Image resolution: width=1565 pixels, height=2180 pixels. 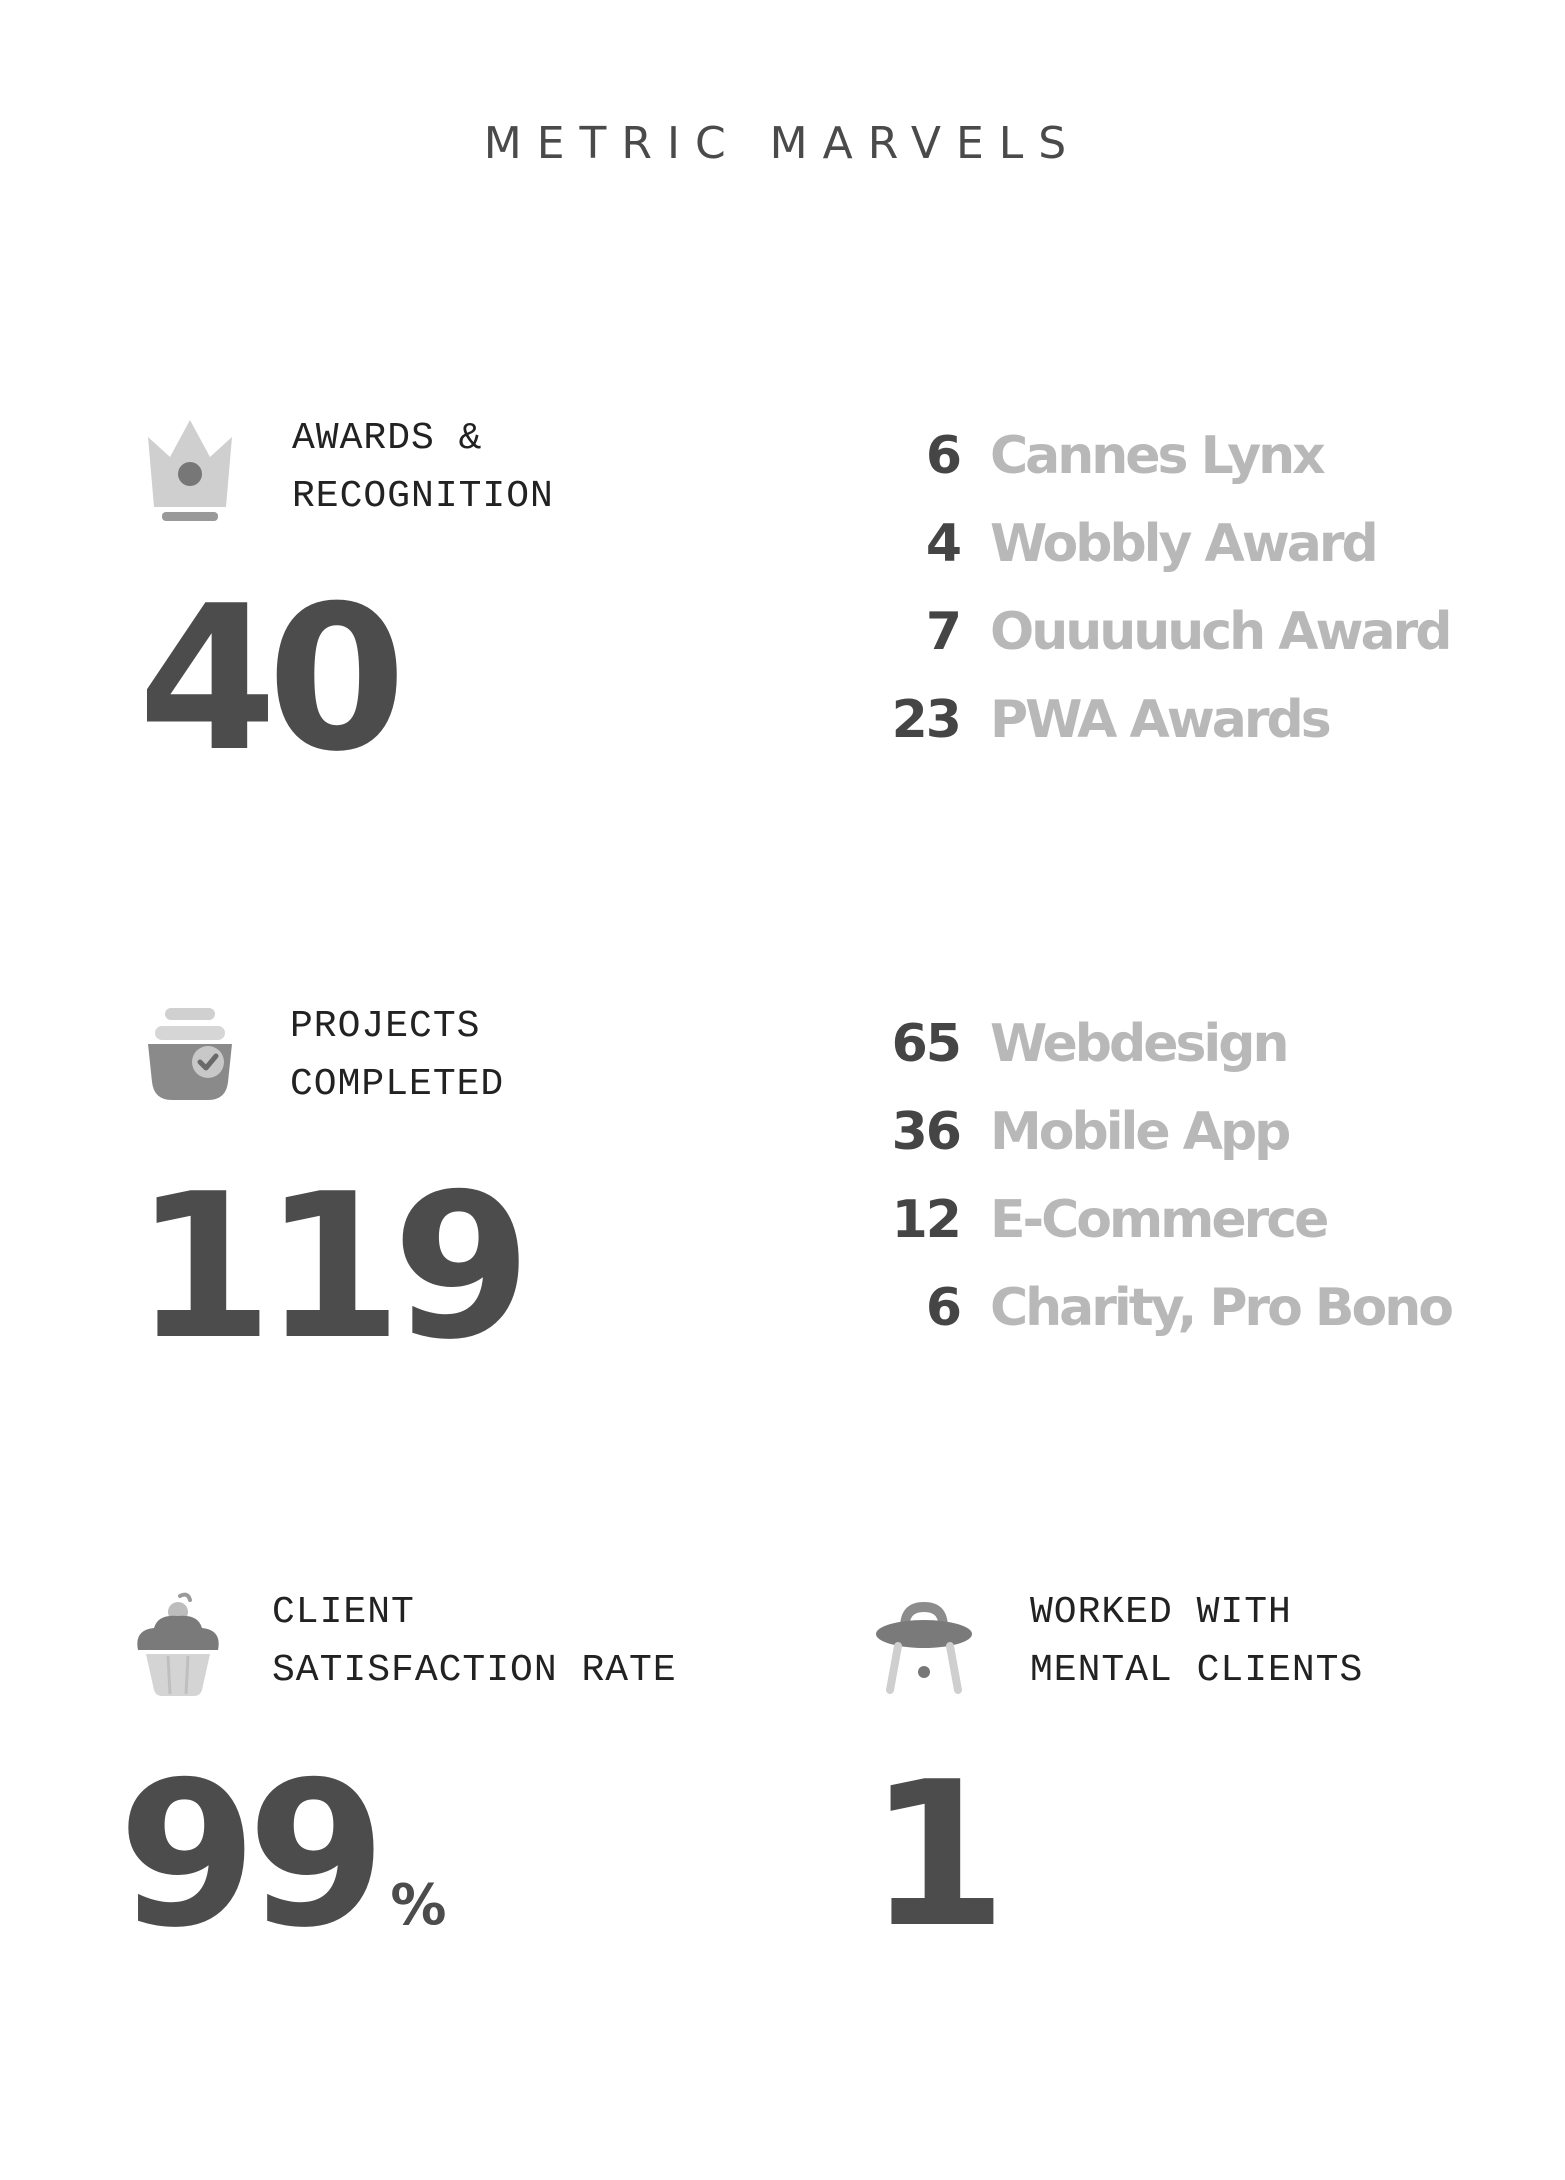 I want to click on projects-breakdown-row: 6 Charity, Pro Bono, so click(x=1200, y=1308).